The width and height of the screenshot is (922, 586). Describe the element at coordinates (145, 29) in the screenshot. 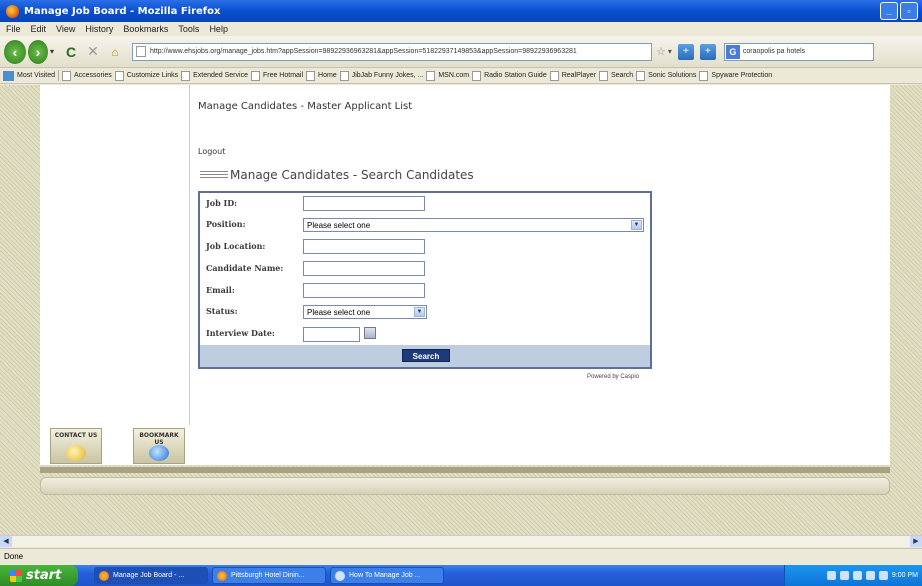

I see `menu-bookmarks: Bookmarks` at that location.